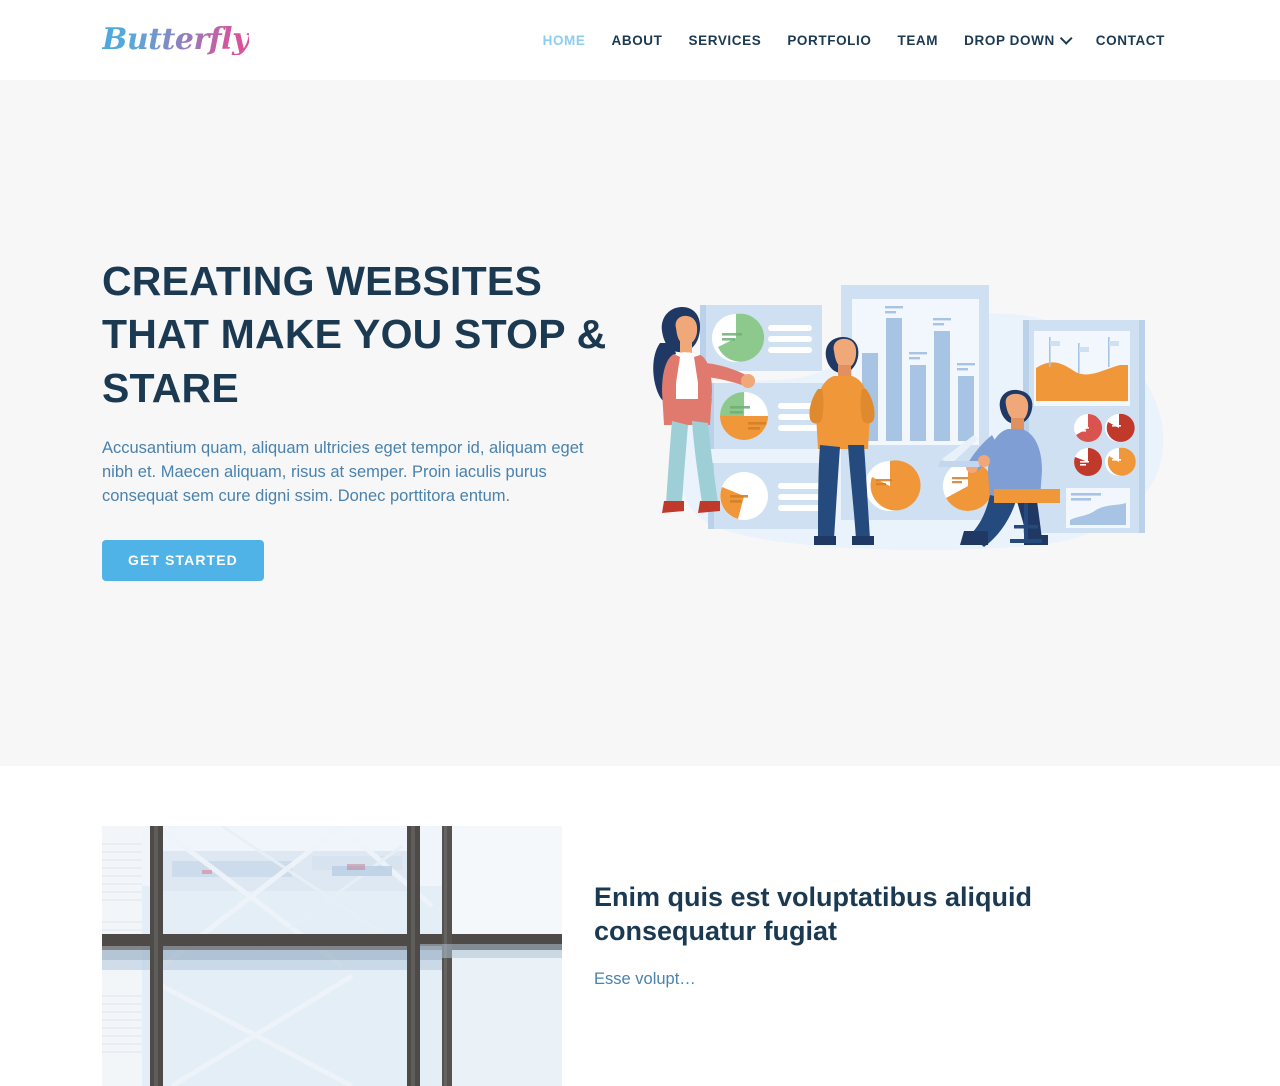  I want to click on nav-item-label: PORTFOLIO, so click(829, 40).